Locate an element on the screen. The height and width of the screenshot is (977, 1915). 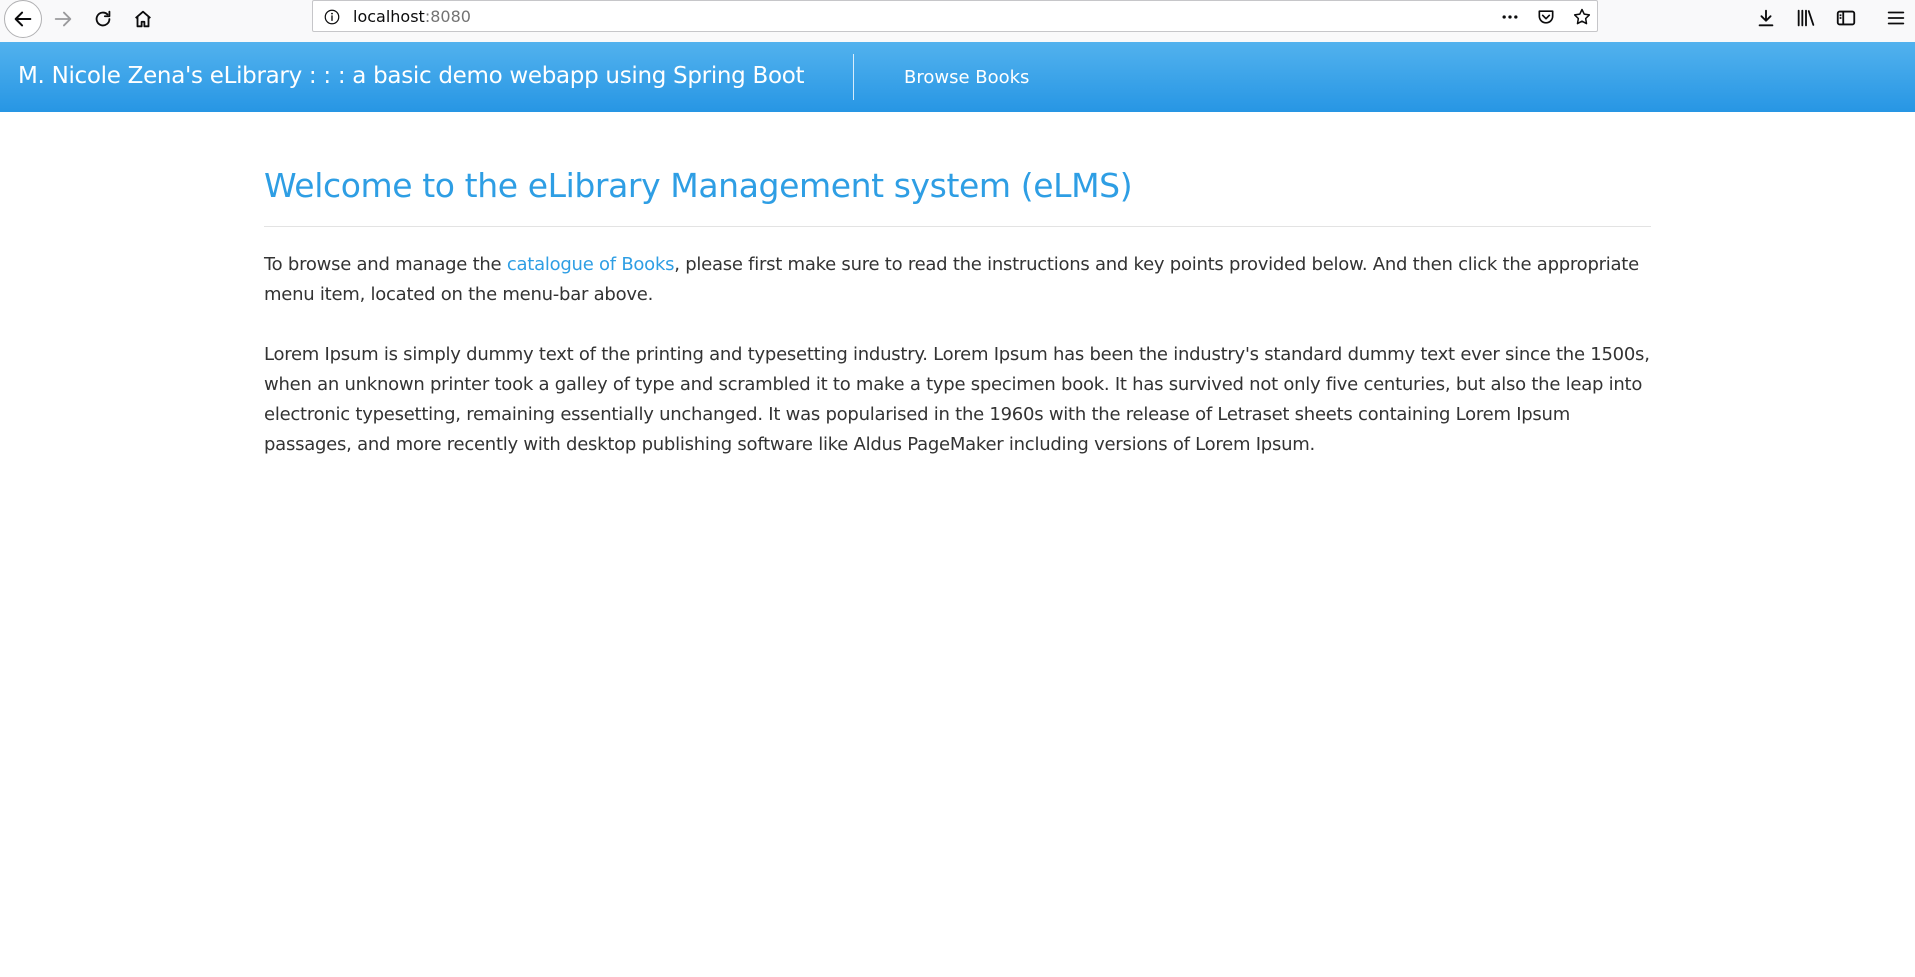
url-text: localhost:8080 is located at coordinates (412, 16).